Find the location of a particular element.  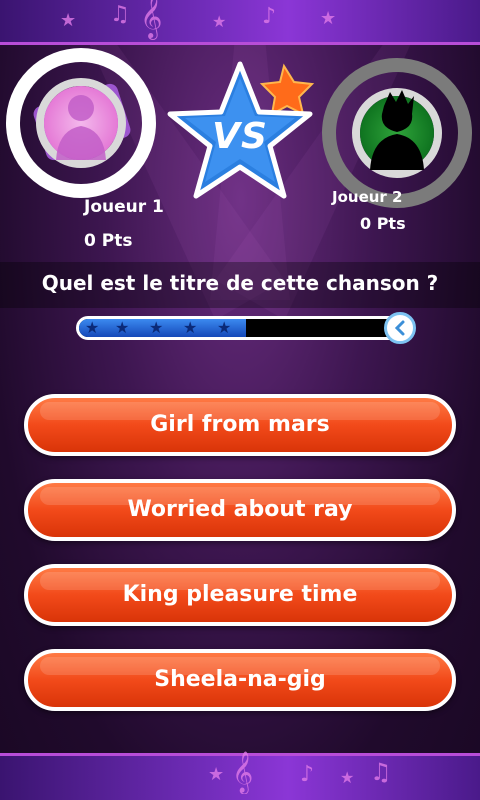

answer-button-3: King pleasure time is located at coordinates (240, 595).